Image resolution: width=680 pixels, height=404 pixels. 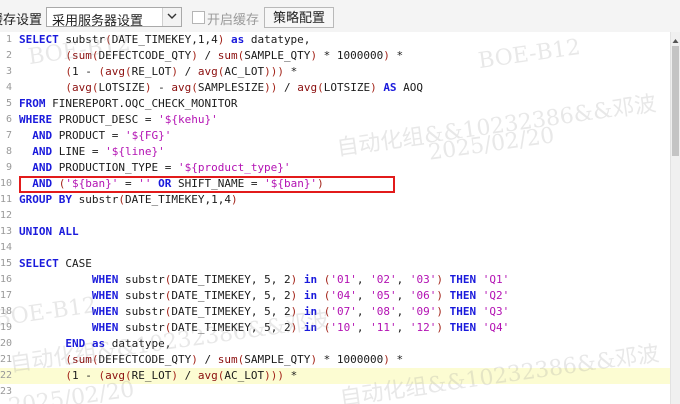 What do you see at coordinates (335, 104) in the screenshot?
I see `code-line: 5 FROM FINEREPORT.OQC_CHECK_MONITOR` at bounding box center [335, 104].